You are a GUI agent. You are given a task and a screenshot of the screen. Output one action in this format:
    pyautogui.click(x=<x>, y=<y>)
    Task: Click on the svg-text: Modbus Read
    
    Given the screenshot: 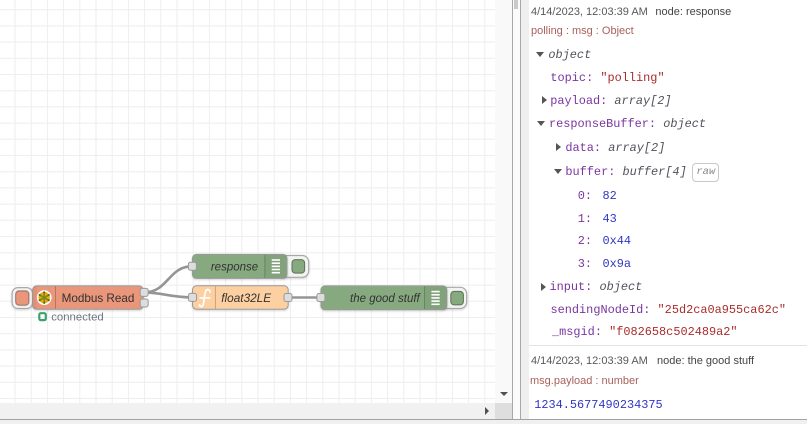 What is the action you would take?
    pyautogui.click(x=98, y=298)
    